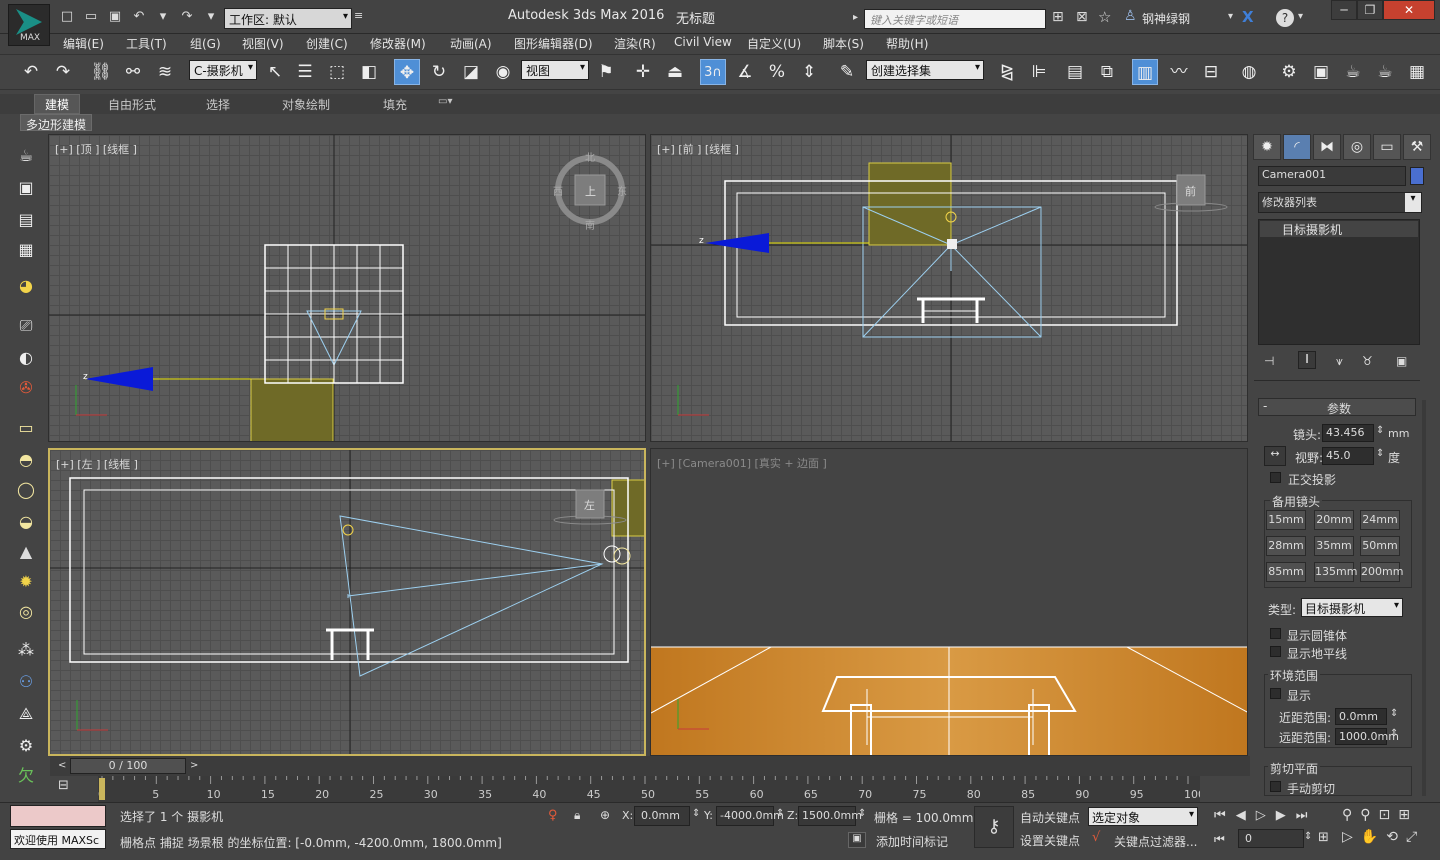  What do you see at coordinates (56, 123) in the screenshot?
I see `polygon-modeling-panel: 多边形建模` at bounding box center [56, 123].